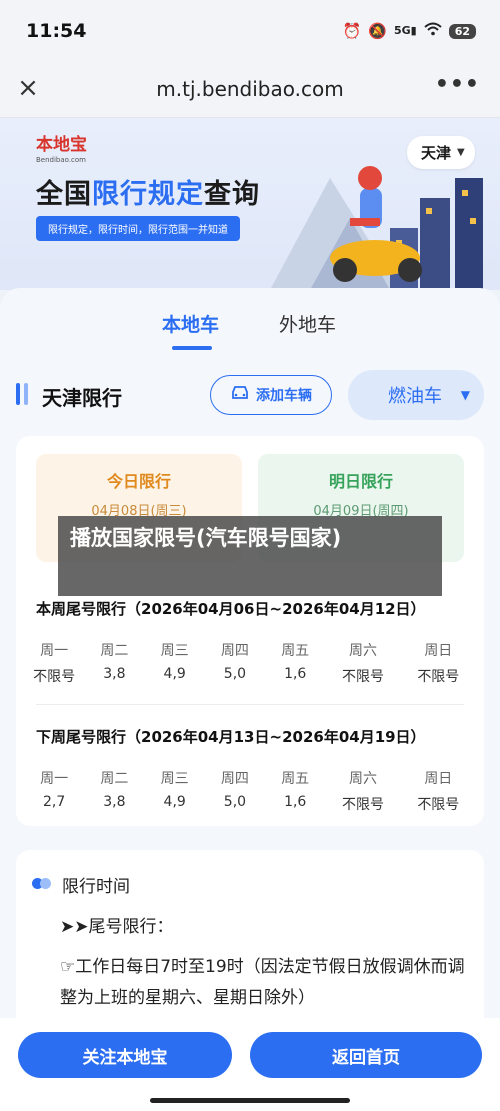  Describe the element at coordinates (436, 153) in the screenshot. I see `city-name: 天津` at that location.